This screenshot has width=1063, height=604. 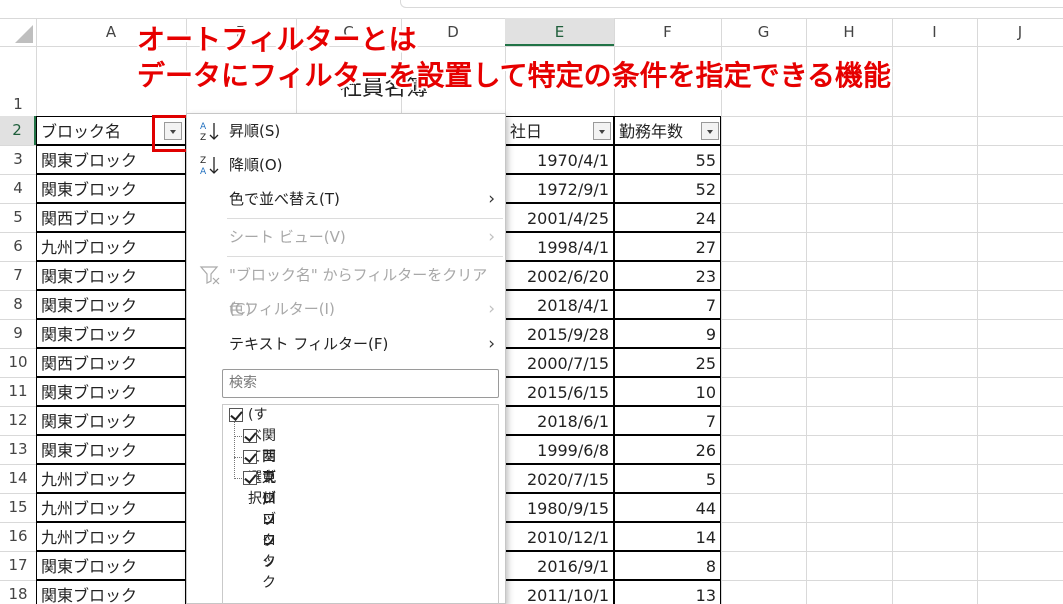 I want to click on annotation-title: オートフィルターとは, so click(x=277, y=39).